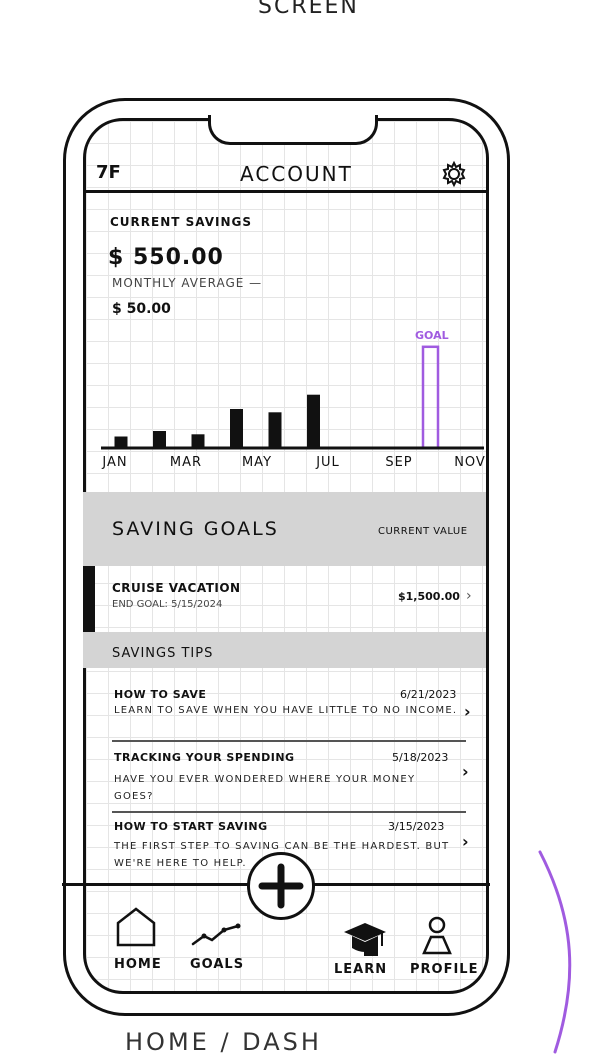 Image resolution: width=600 pixels, height=1056 pixels. I want to click on page-title: ACCOUNT, so click(296, 174).